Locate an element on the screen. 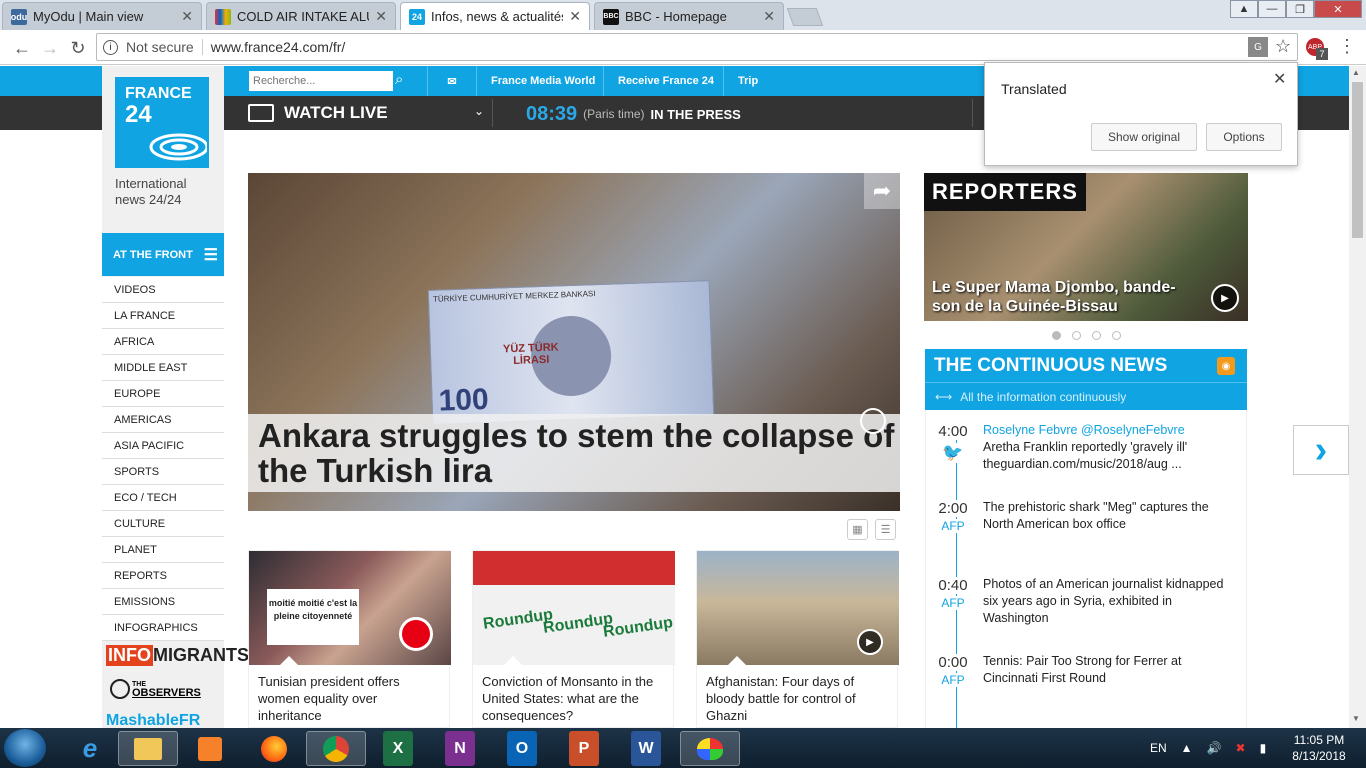 Image resolution: width=1366 pixels, height=768 pixels. info-icon: i is located at coordinates (110, 47).